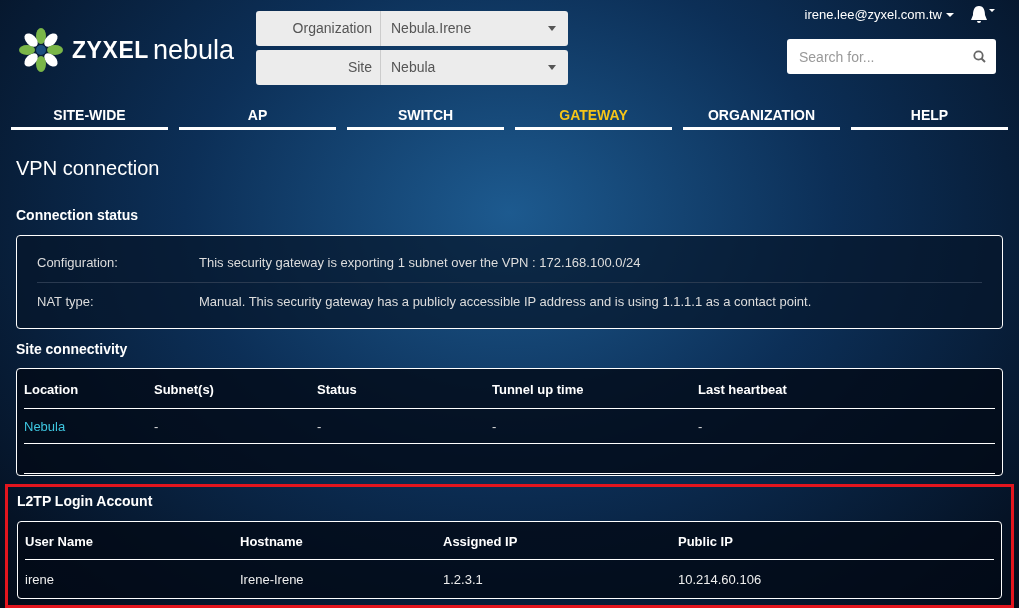 Image resolution: width=1019 pixels, height=608 pixels. What do you see at coordinates (742, 389) in the screenshot?
I see `column-header: Last heartbeat` at bounding box center [742, 389].